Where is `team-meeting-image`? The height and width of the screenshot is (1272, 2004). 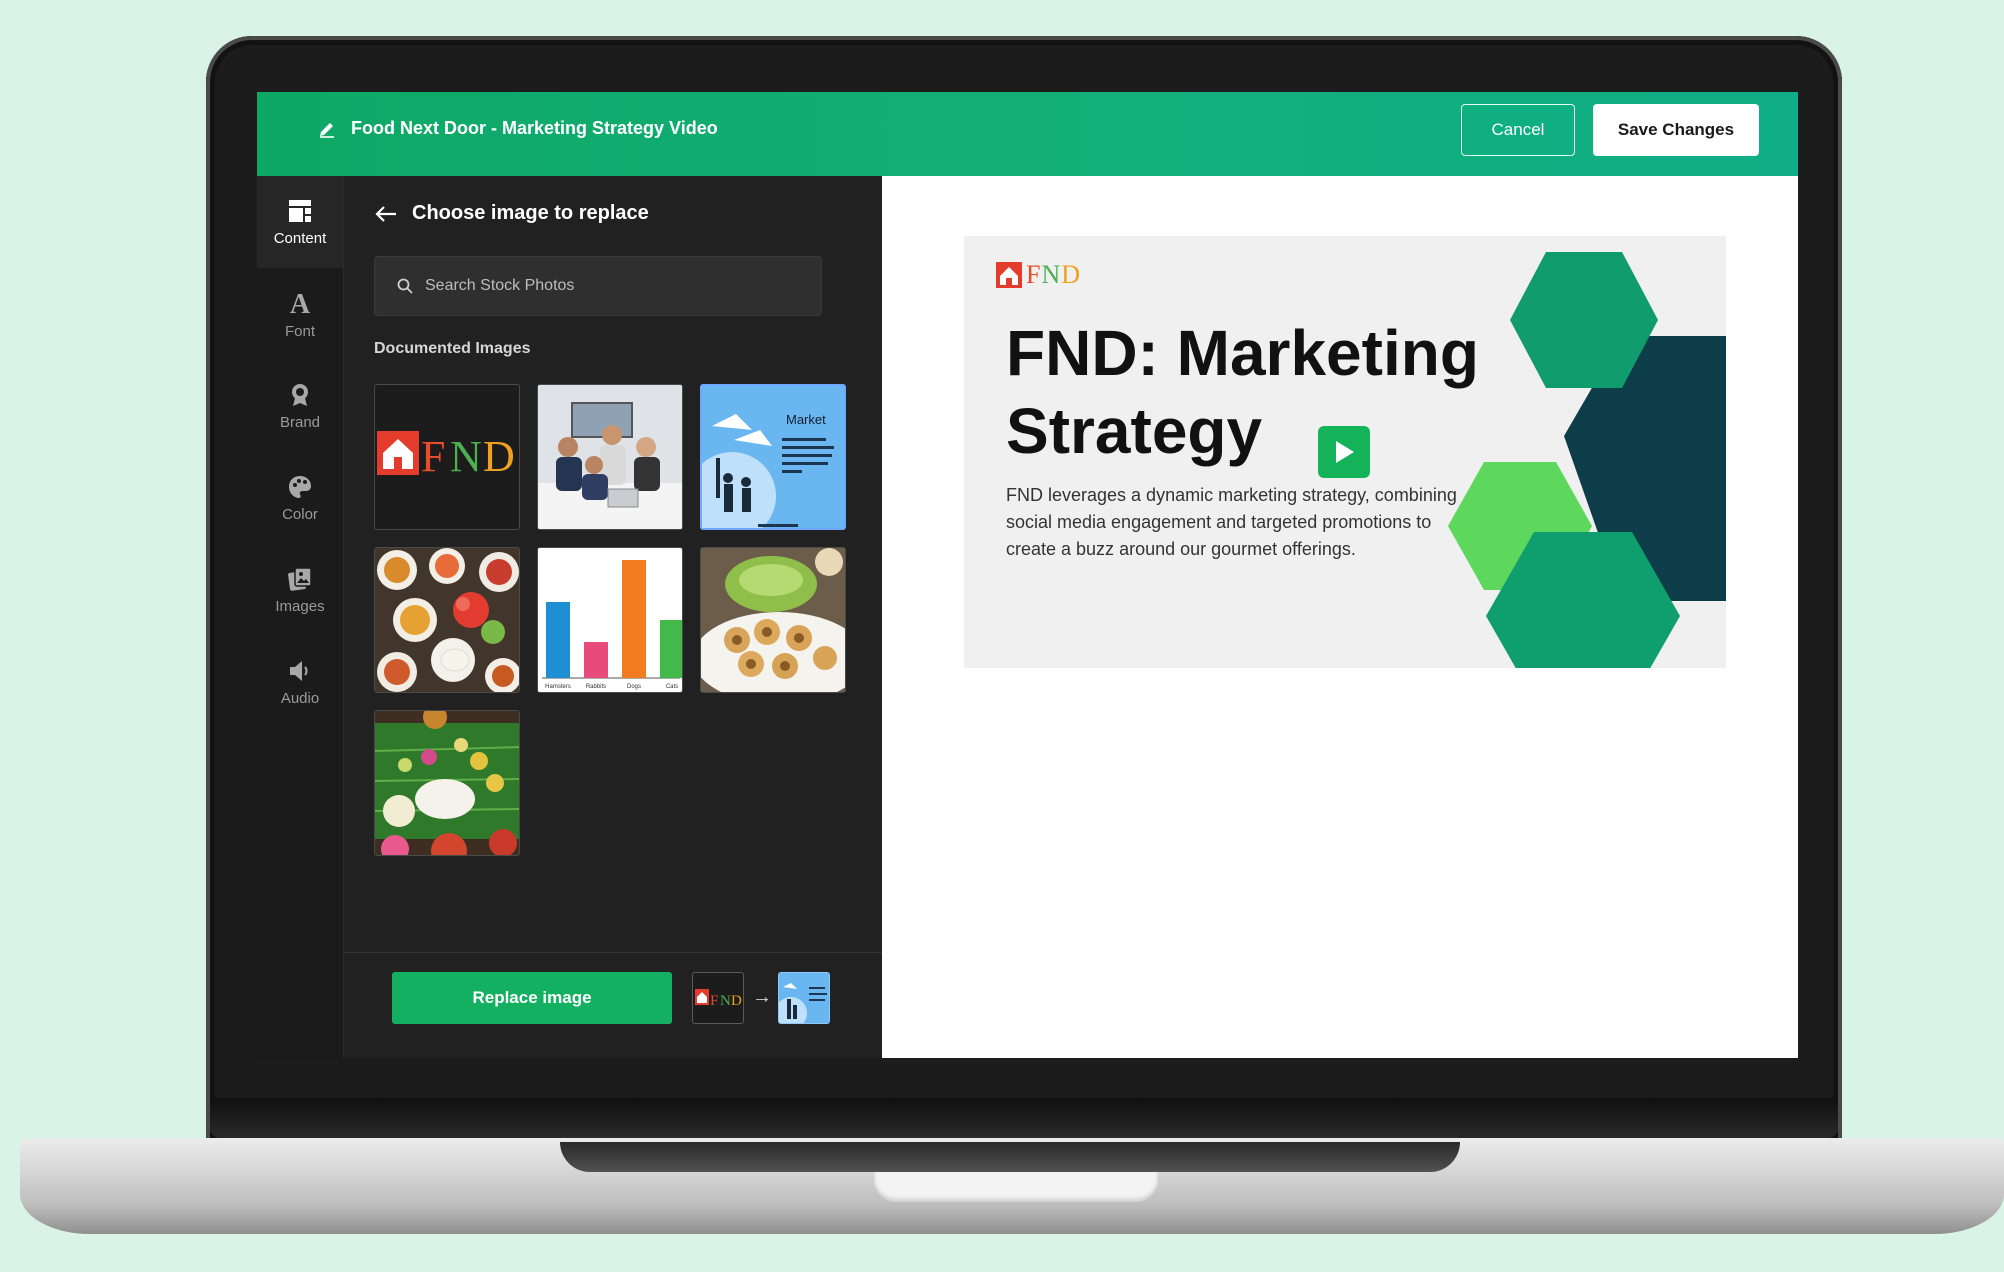 team-meeting-image is located at coordinates (610, 457).